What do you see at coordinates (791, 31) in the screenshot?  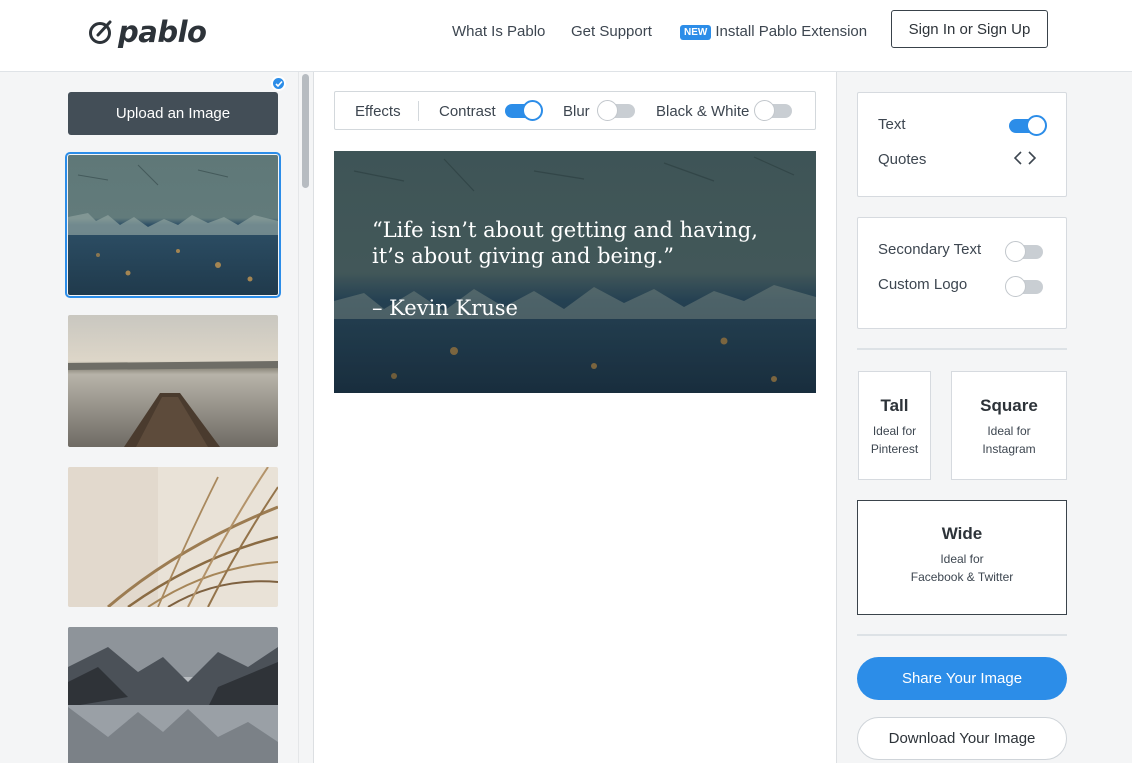 I see `nav-install-extension-label: Install Pablo Extension` at bounding box center [791, 31].